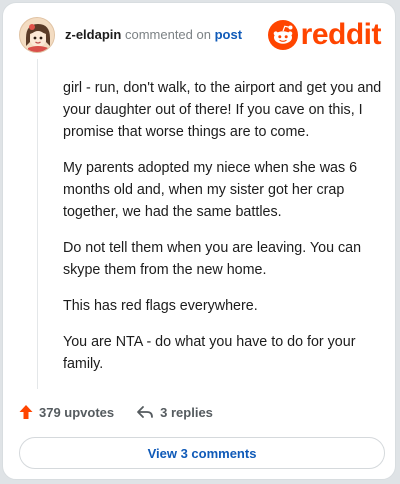  What do you see at coordinates (160, 306) in the screenshot?
I see `comment-paragraph: This has red flags everywhere.` at bounding box center [160, 306].